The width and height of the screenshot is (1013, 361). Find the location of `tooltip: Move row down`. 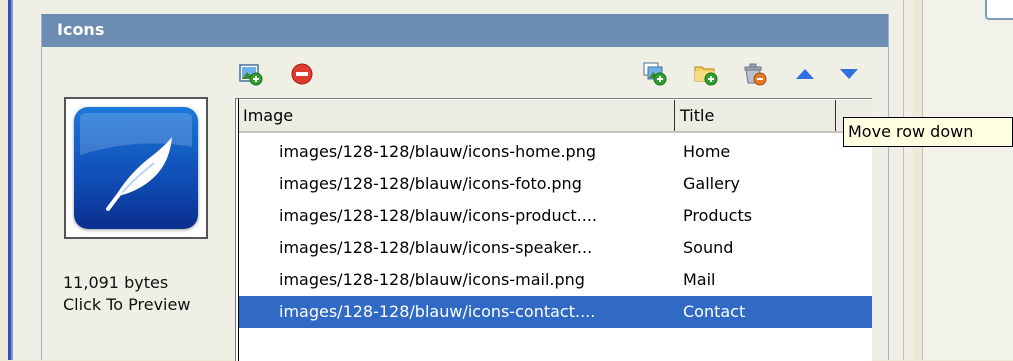

tooltip: Move row down is located at coordinates (928, 132).